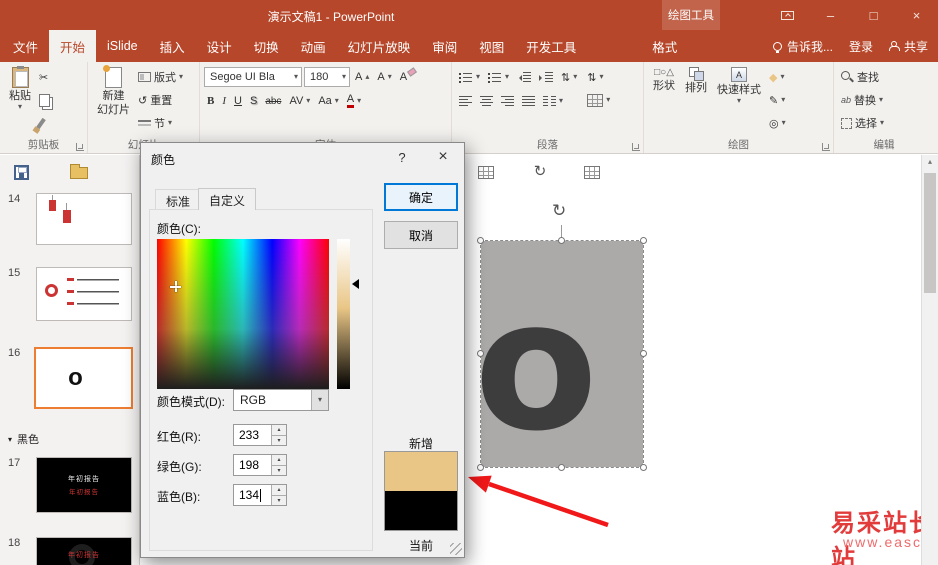 This screenshot has height=565, width=938. What do you see at coordinates (224, 101) in the screenshot?
I see `italic-button: I` at bounding box center [224, 101].